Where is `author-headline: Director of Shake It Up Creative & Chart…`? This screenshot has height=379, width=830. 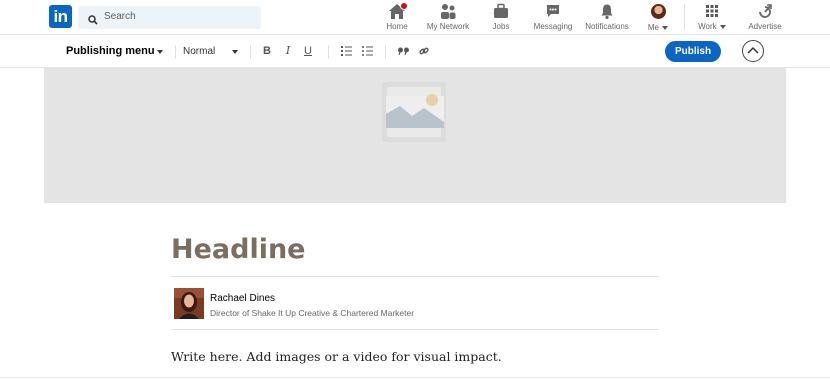 author-headline: Director of Shake It Up Creative & Chart… is located at coordinates (312, 313).